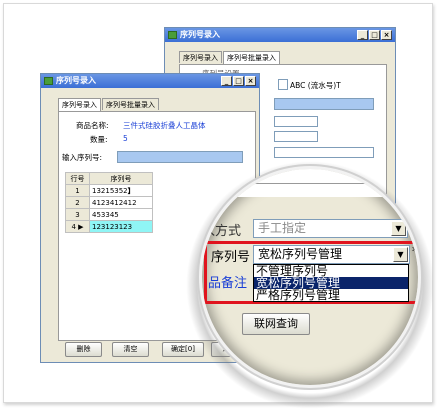  Describe the element at coordinates (164, 125) in the screenshot. I see `product-name-value: 三件式硅胶折叠人工晶体` at that location.